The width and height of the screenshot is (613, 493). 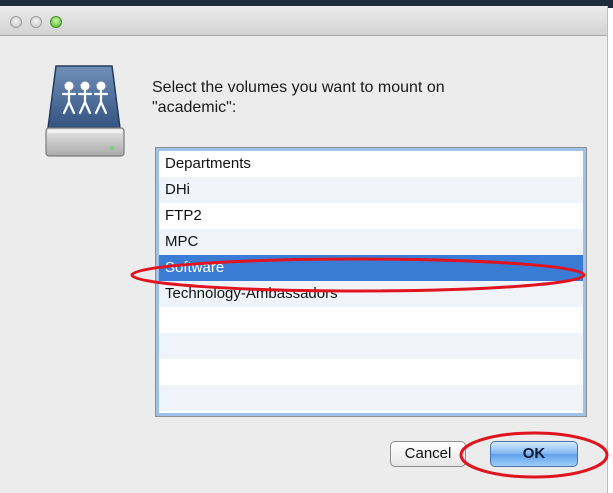 What do you see at coordinates (371, 216) in the screenshot?
I see `list-item-ftp2: FTP2` at bounding box center [371, 216].